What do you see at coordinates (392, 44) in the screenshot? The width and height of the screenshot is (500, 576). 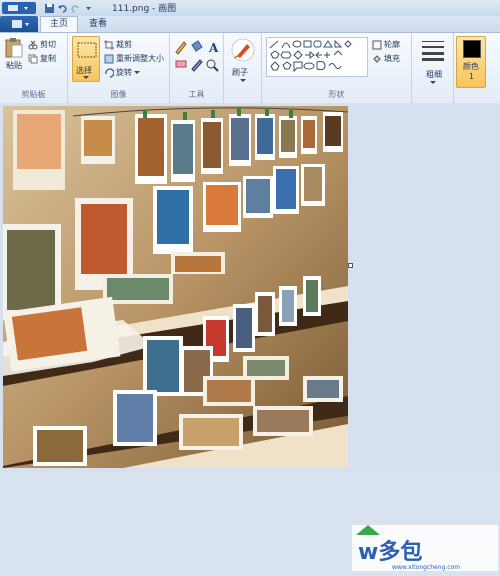 I see `outline-label: 轮廓` at bounding box center [392, 44].